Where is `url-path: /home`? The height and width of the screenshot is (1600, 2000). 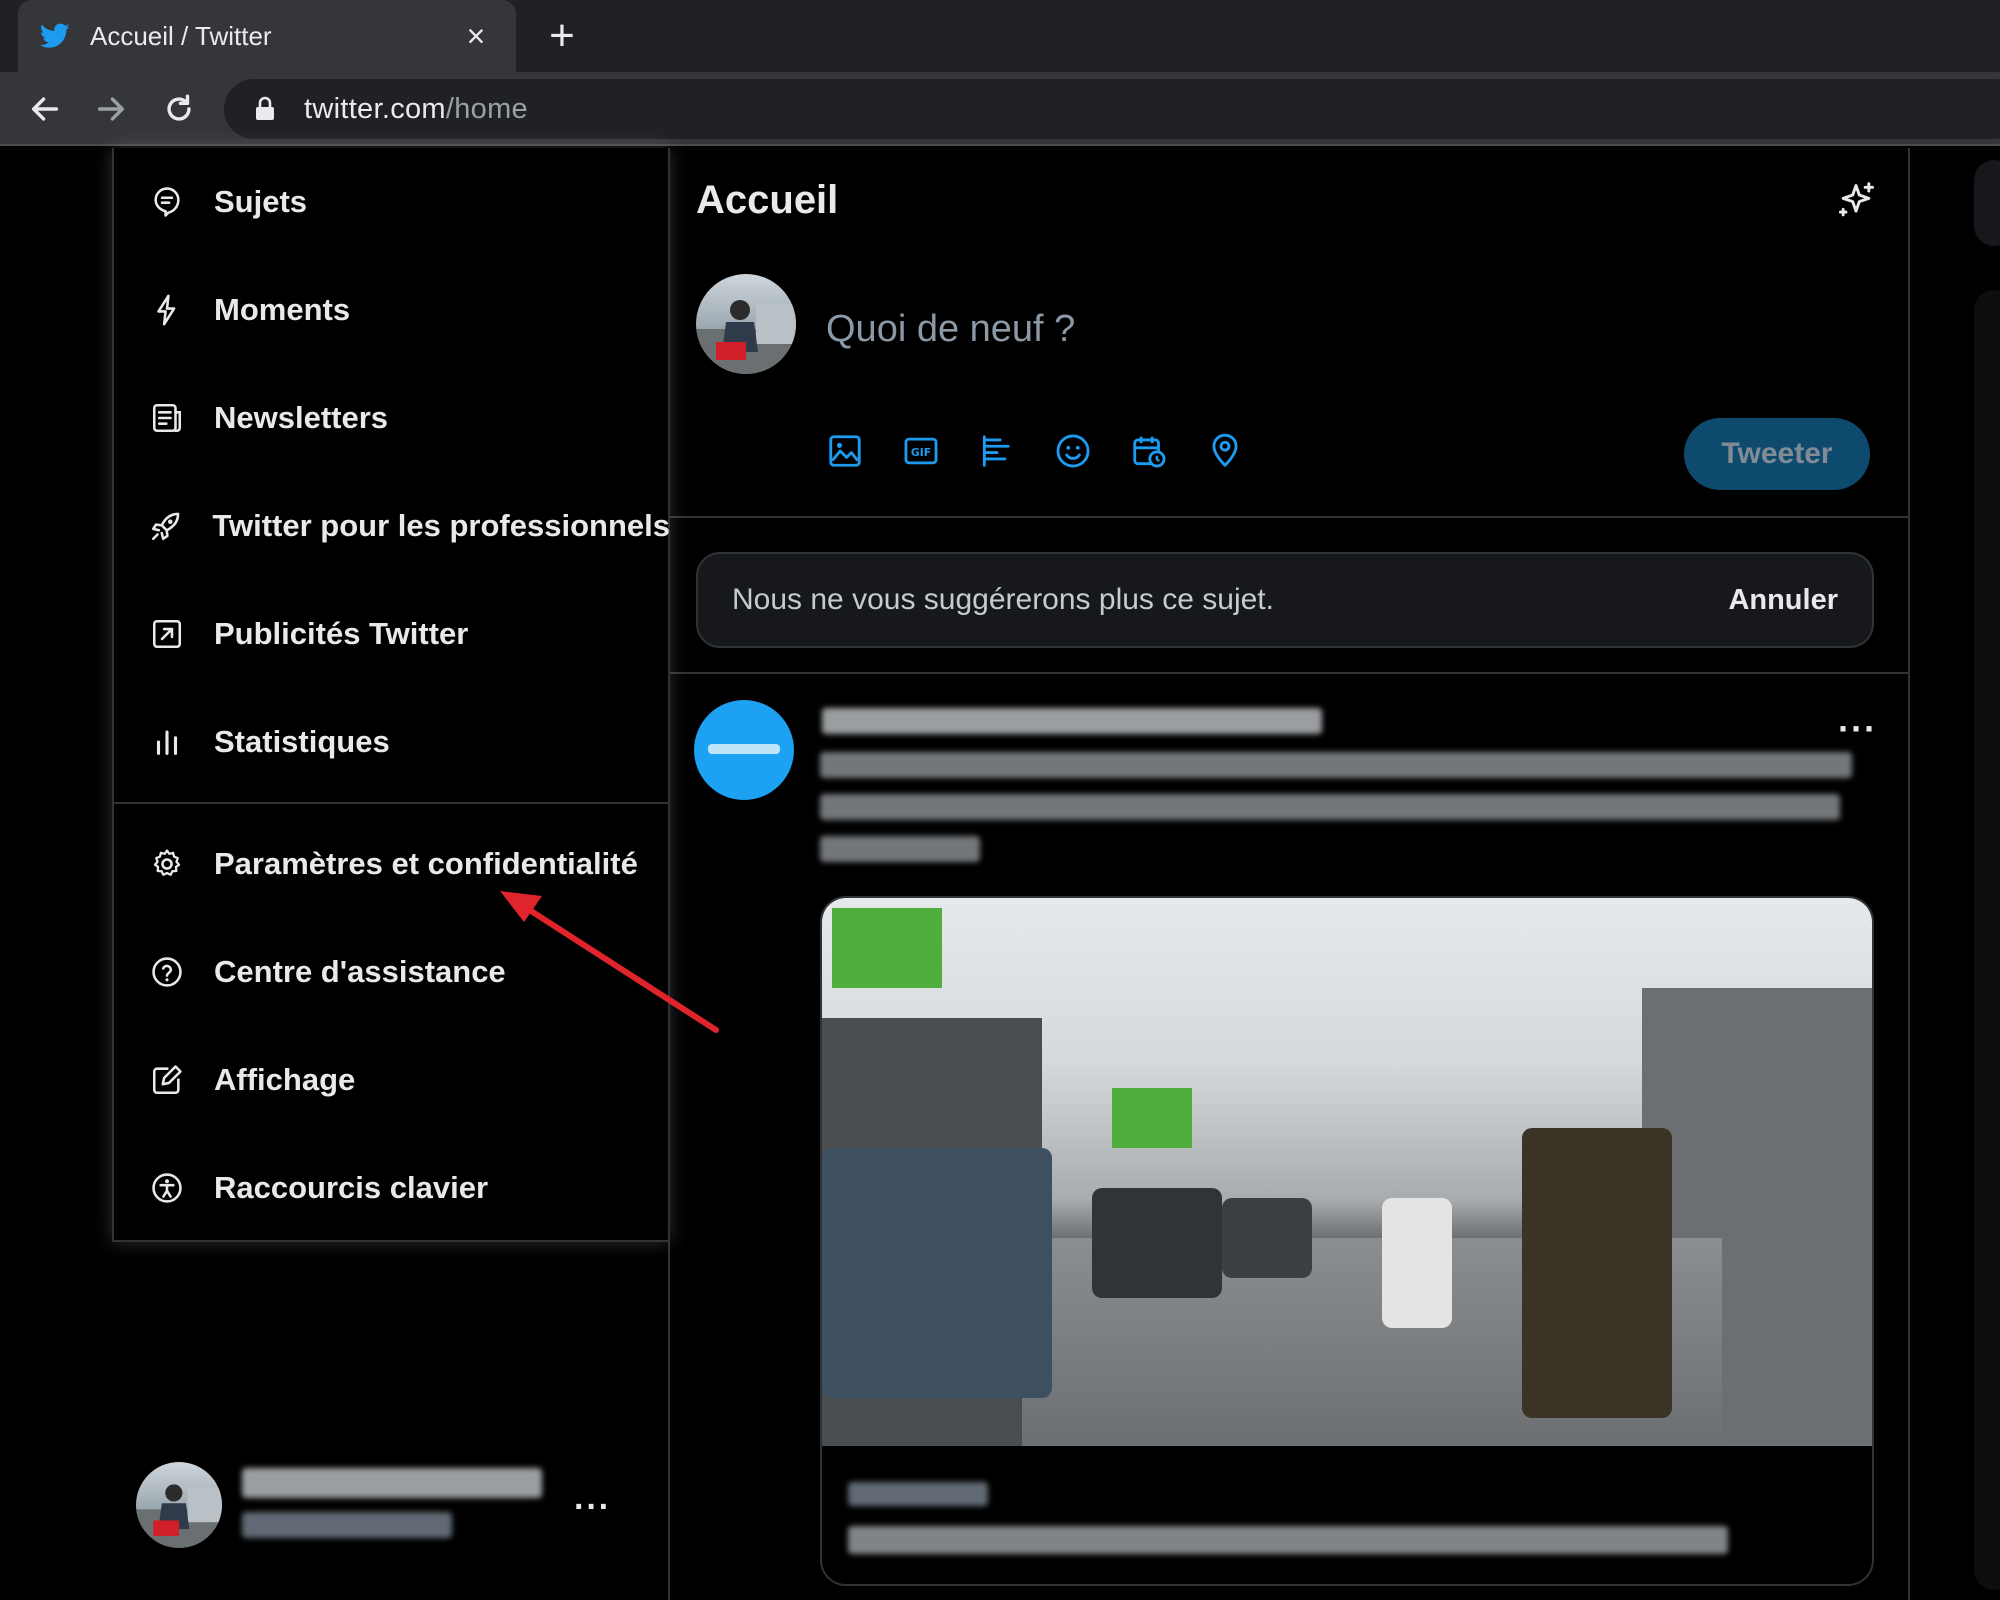 url-path: /home is located at coordinates (486, 108).